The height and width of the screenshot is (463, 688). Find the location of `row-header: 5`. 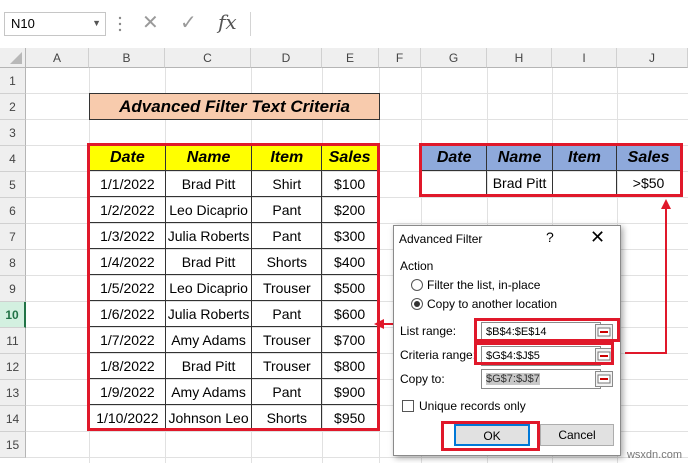

row-header: 5 is located at coordinates (13, 185).